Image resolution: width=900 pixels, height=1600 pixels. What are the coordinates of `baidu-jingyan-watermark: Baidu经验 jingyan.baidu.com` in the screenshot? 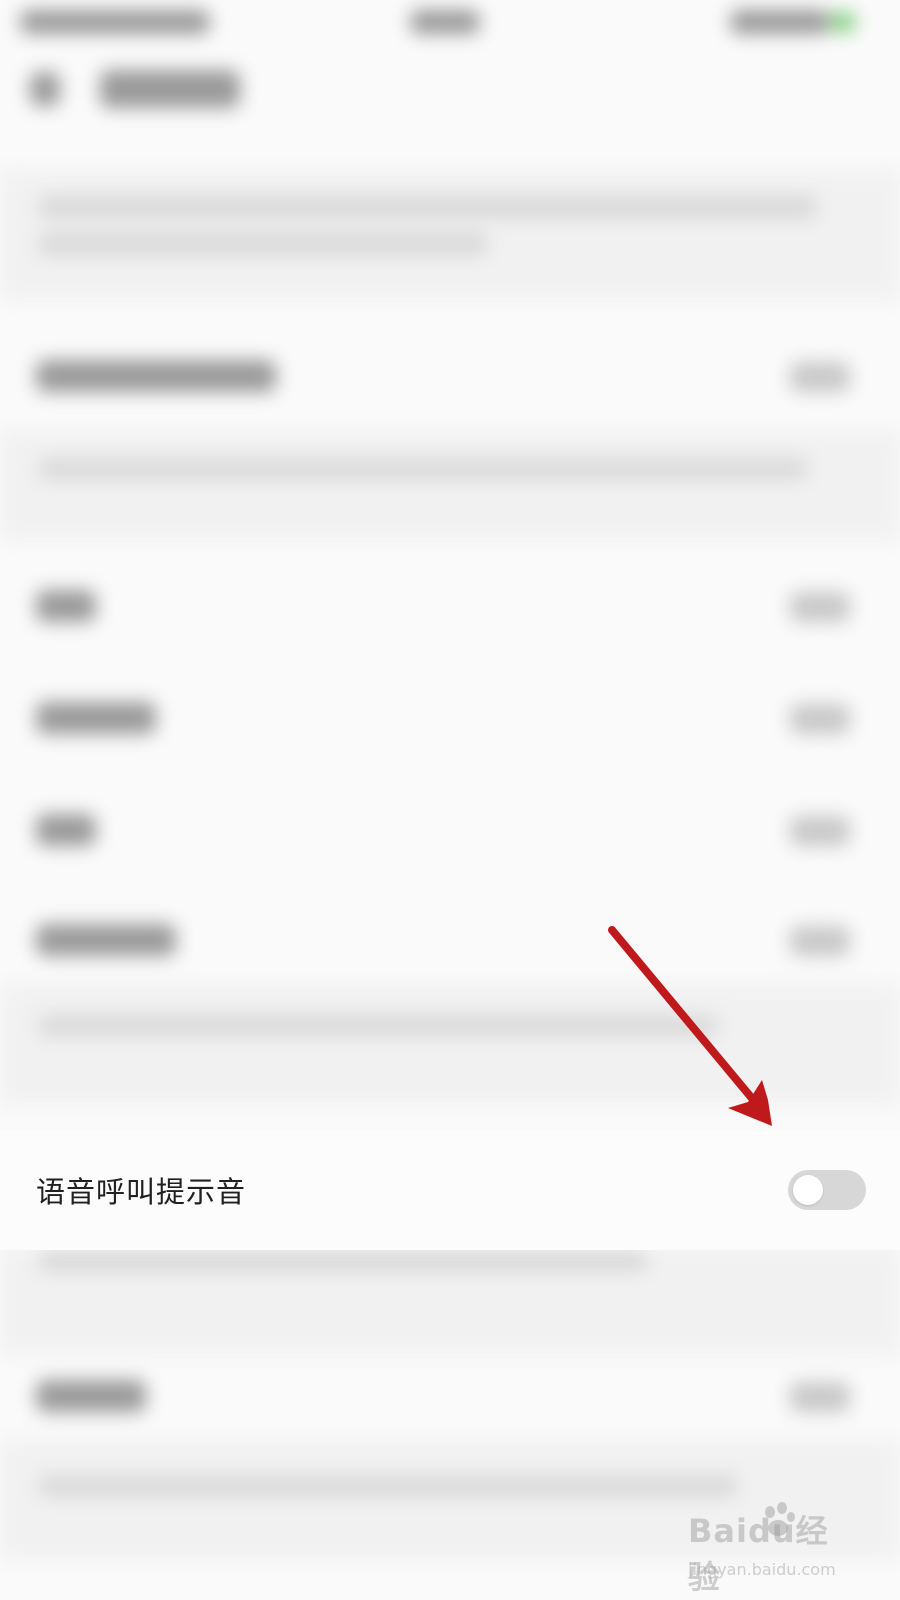 It's located at (773, 1548).